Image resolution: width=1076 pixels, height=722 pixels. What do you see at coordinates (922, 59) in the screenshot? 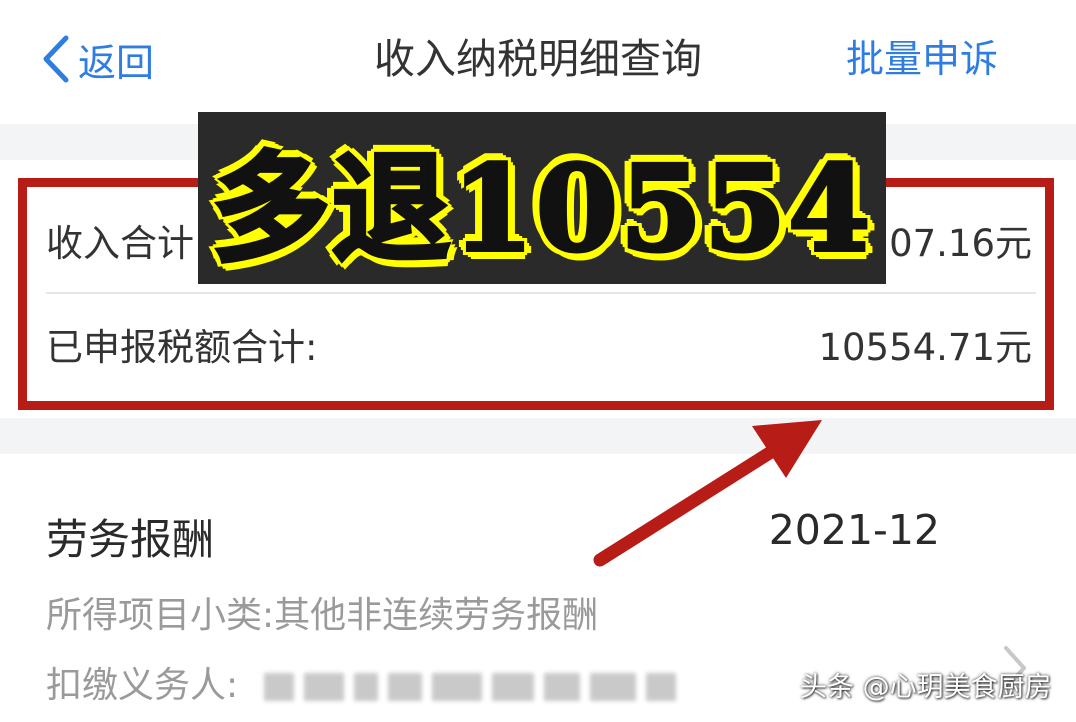
I see `batch-appeal-button: 批量申诉` at bounding box center [922, 59].